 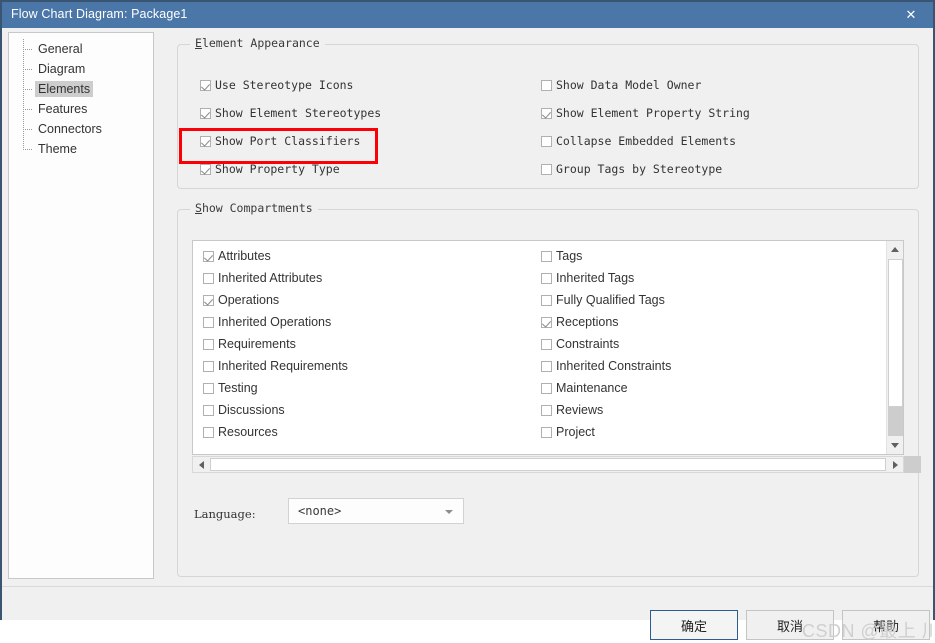 I want to click on sidebar-item-label: Elements, so click(x=64, y=89).